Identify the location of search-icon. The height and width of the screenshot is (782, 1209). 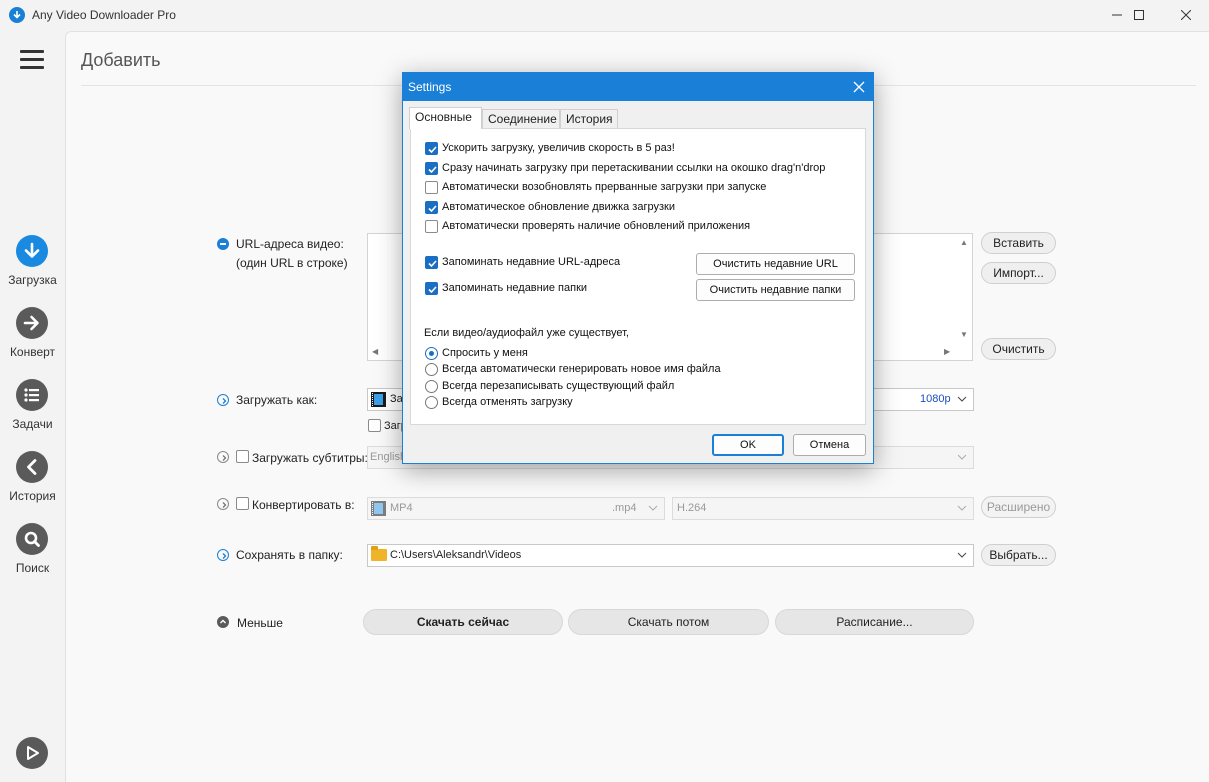
(32, 539).